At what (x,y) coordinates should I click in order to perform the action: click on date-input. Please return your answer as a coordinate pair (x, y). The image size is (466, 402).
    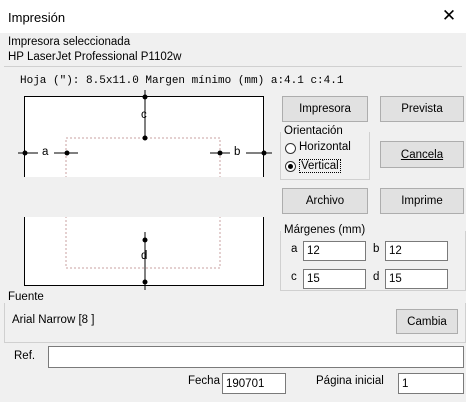
    Looking at the image, I should click on (254, 383).